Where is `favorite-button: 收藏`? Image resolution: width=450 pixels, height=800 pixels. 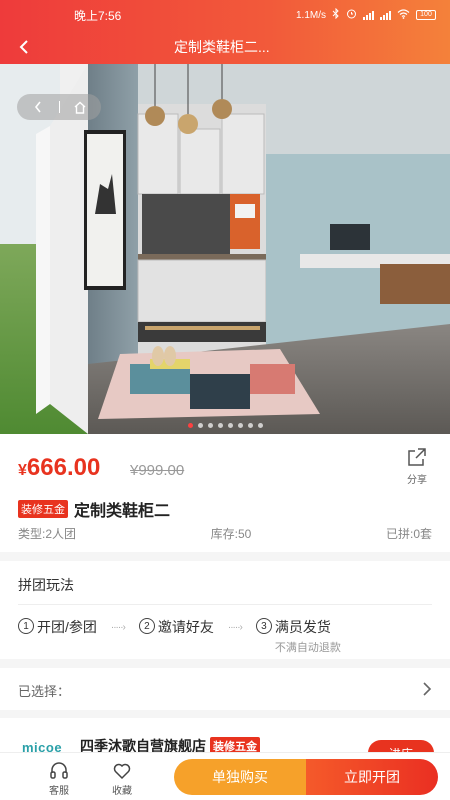
favorite-button: 收藏 is located at coordinates (122, 779).